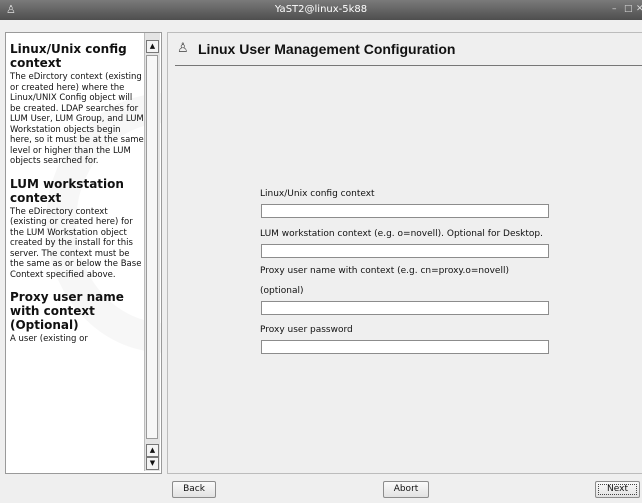 This screenshot has height=503, width=642. Describe the element at coordinates (639, 9) in the screenshot. I see `close-icon: ✕` at that location.